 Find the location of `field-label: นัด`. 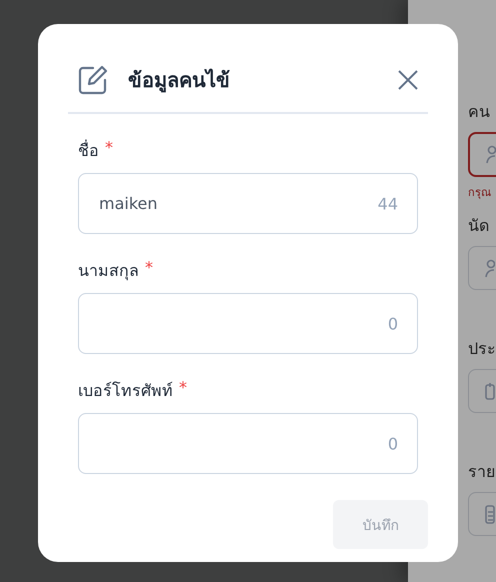

field-label: นัด is located at coordinates (479, 225).